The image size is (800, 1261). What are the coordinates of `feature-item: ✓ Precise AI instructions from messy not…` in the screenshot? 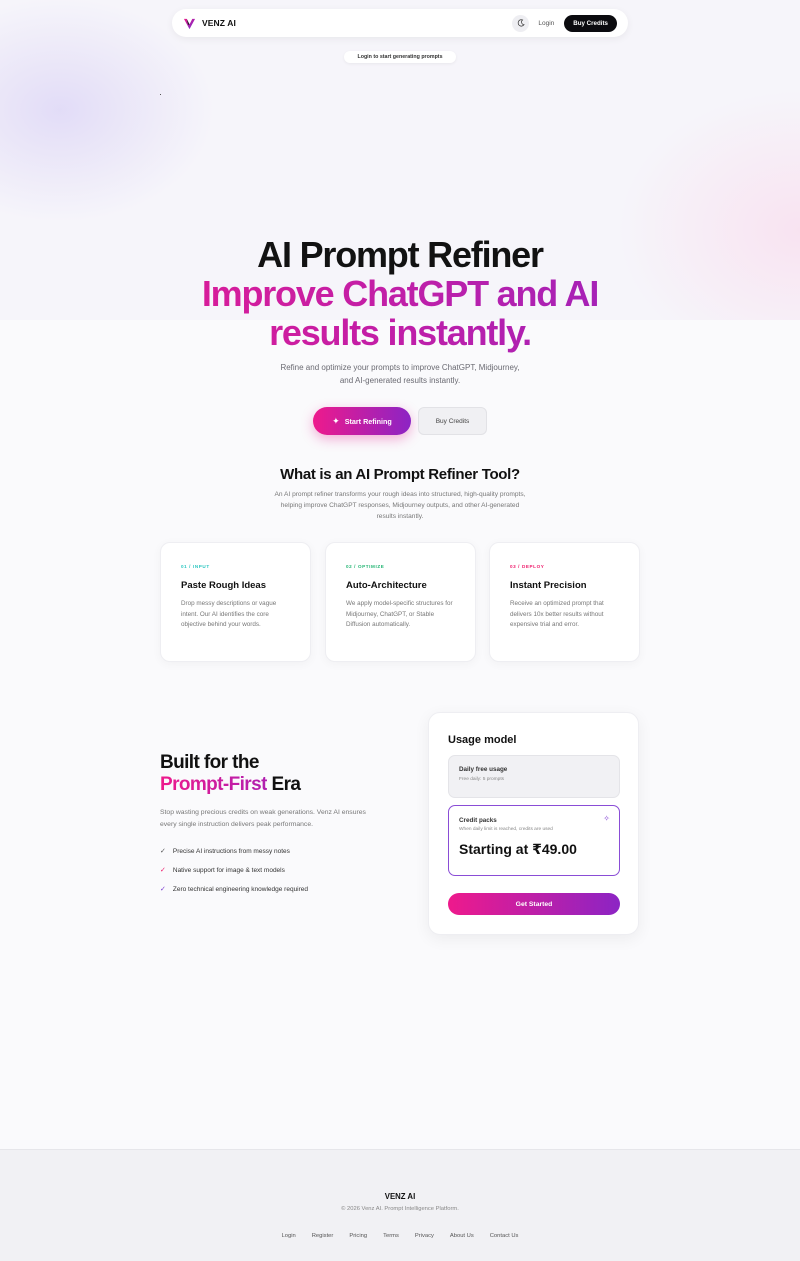 It's located at (225, 851).